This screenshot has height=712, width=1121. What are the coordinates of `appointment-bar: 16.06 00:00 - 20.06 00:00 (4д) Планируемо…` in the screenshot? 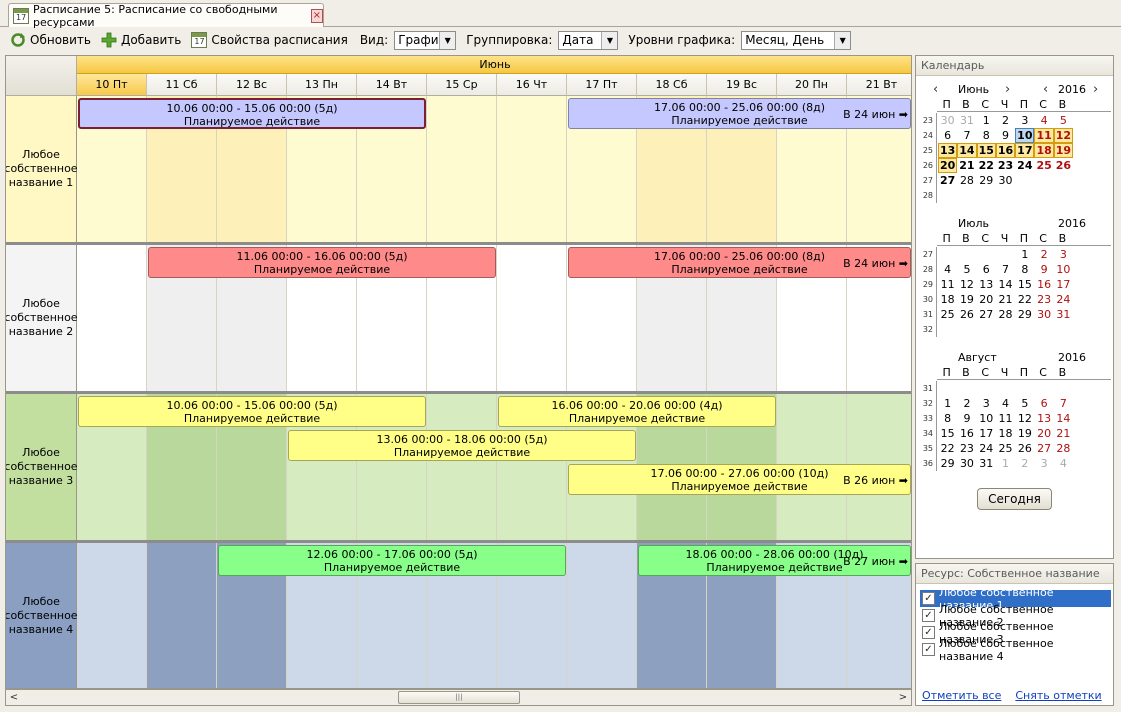 It's located at (637, 411).